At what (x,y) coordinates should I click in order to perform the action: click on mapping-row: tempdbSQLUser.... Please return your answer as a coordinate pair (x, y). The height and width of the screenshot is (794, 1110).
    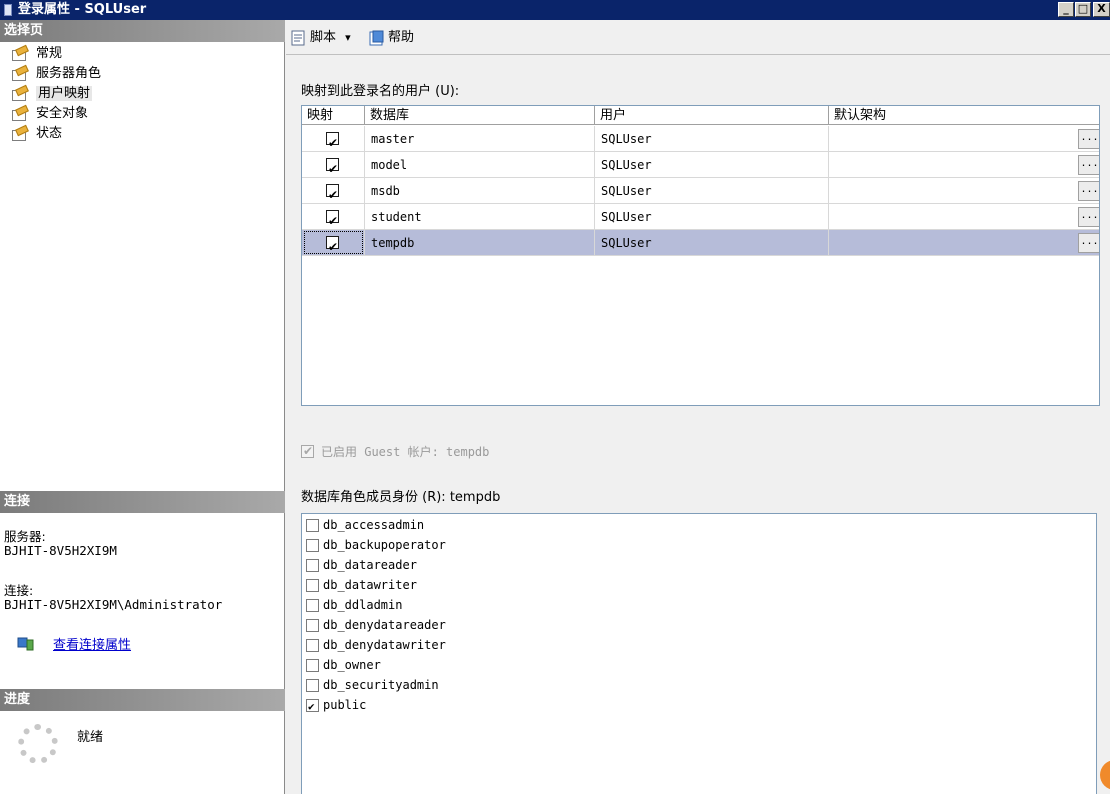
    Looking at the image, I should click on (700, 245).